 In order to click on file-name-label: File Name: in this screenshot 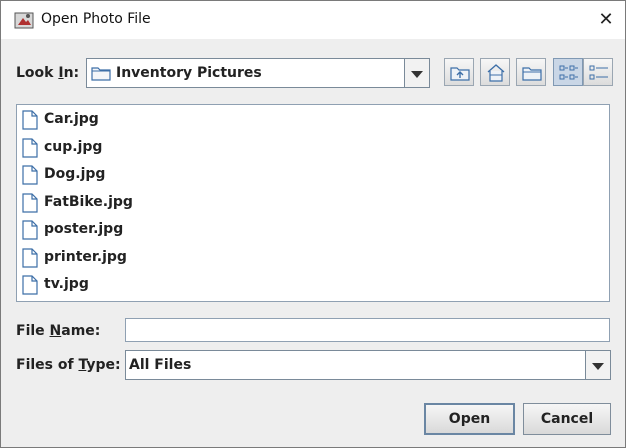, I will do `click(58, 331)`.